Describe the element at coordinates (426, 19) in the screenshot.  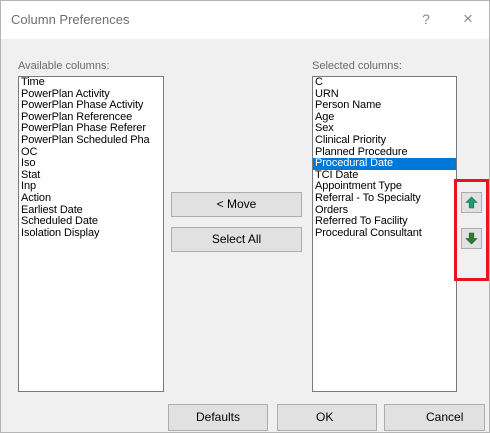
I see `help-button: ?` at that location.